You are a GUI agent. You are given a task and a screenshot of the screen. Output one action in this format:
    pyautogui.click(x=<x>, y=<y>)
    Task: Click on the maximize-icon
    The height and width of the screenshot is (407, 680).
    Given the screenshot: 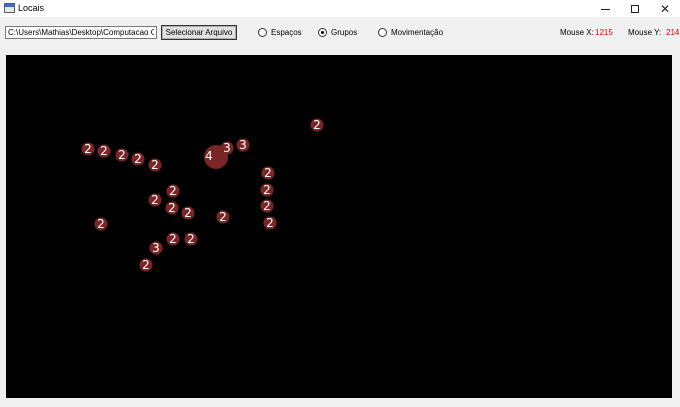 What is the action you would take?
    pyautogui.click(x=635, y=8)
    